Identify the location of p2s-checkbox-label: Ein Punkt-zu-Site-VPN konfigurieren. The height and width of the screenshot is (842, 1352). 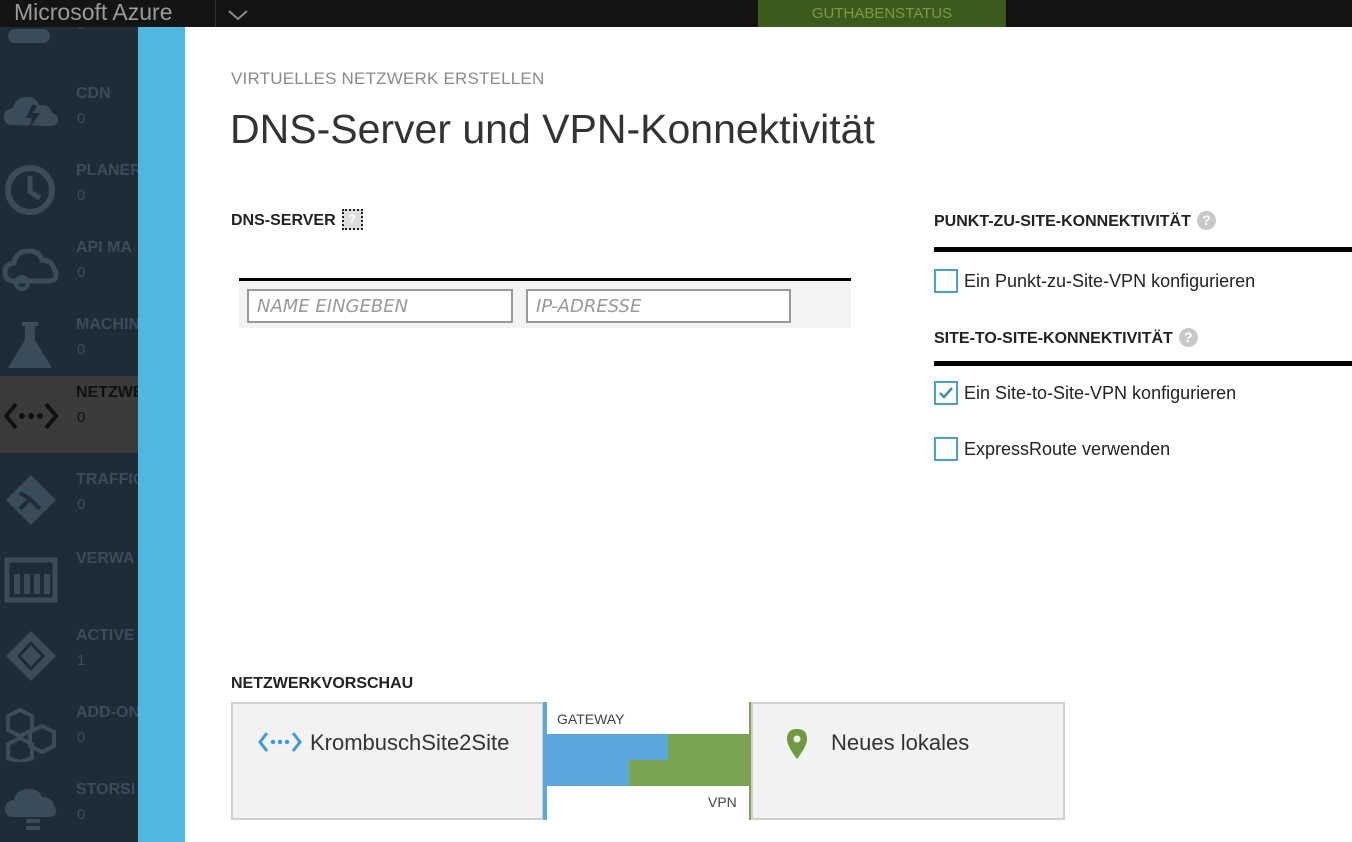
(1109, 281).